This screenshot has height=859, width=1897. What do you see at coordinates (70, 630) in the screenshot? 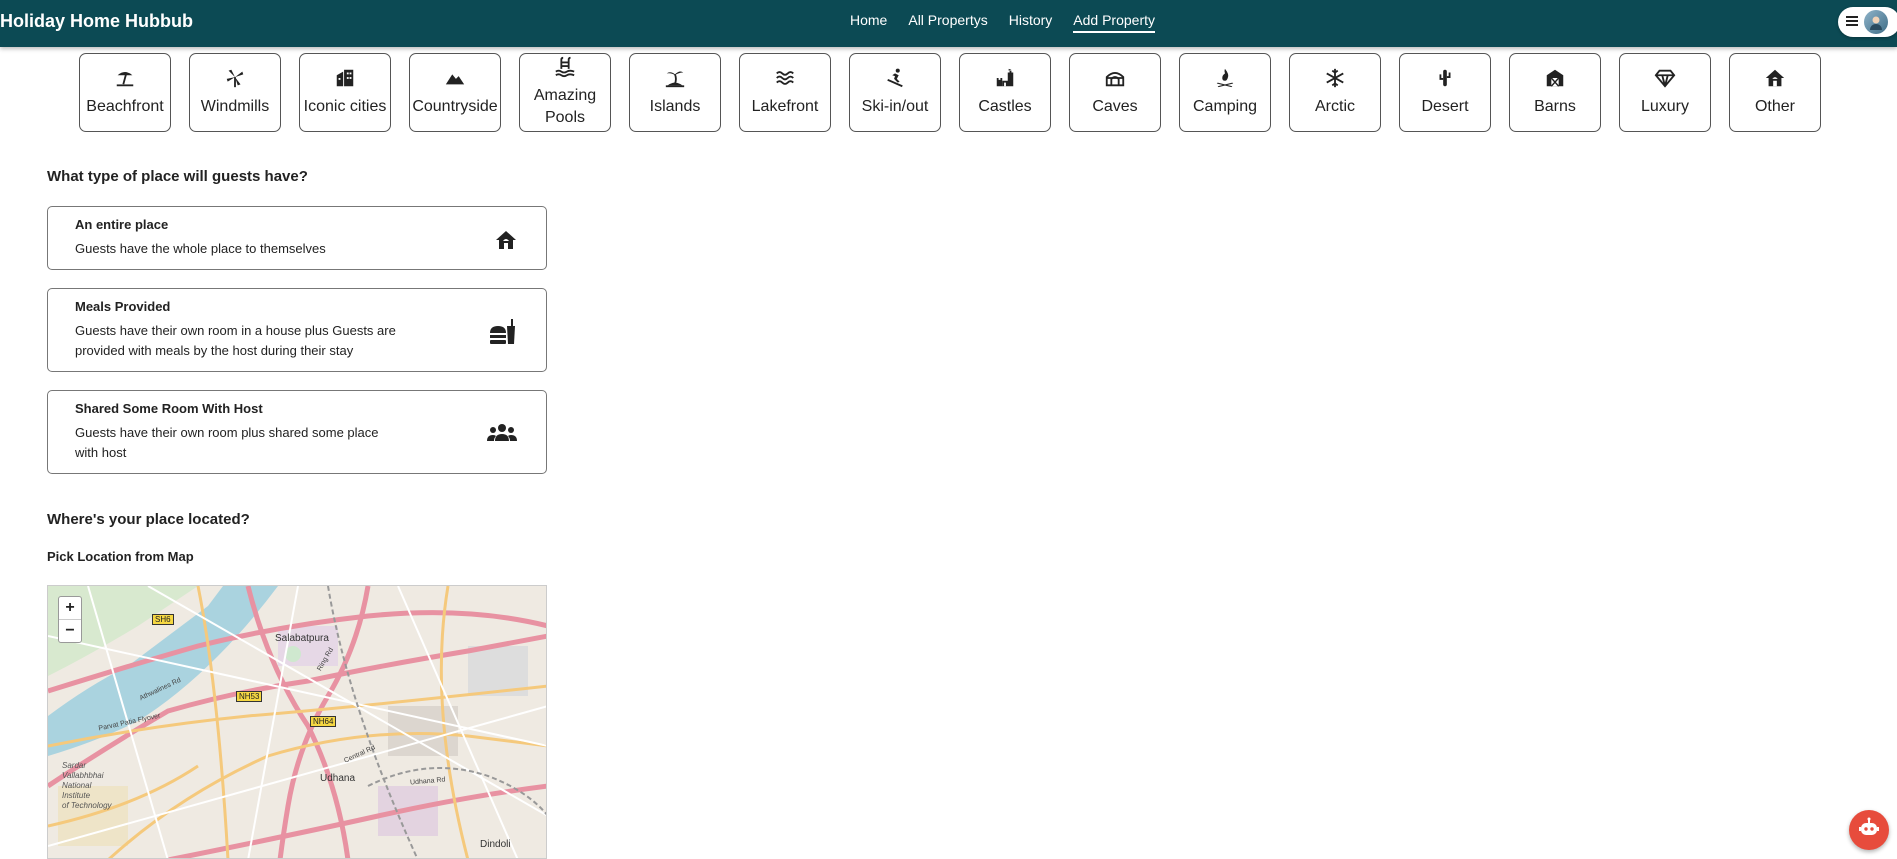
I see `zoom-out-button: −` at bounding box center [70, 630].